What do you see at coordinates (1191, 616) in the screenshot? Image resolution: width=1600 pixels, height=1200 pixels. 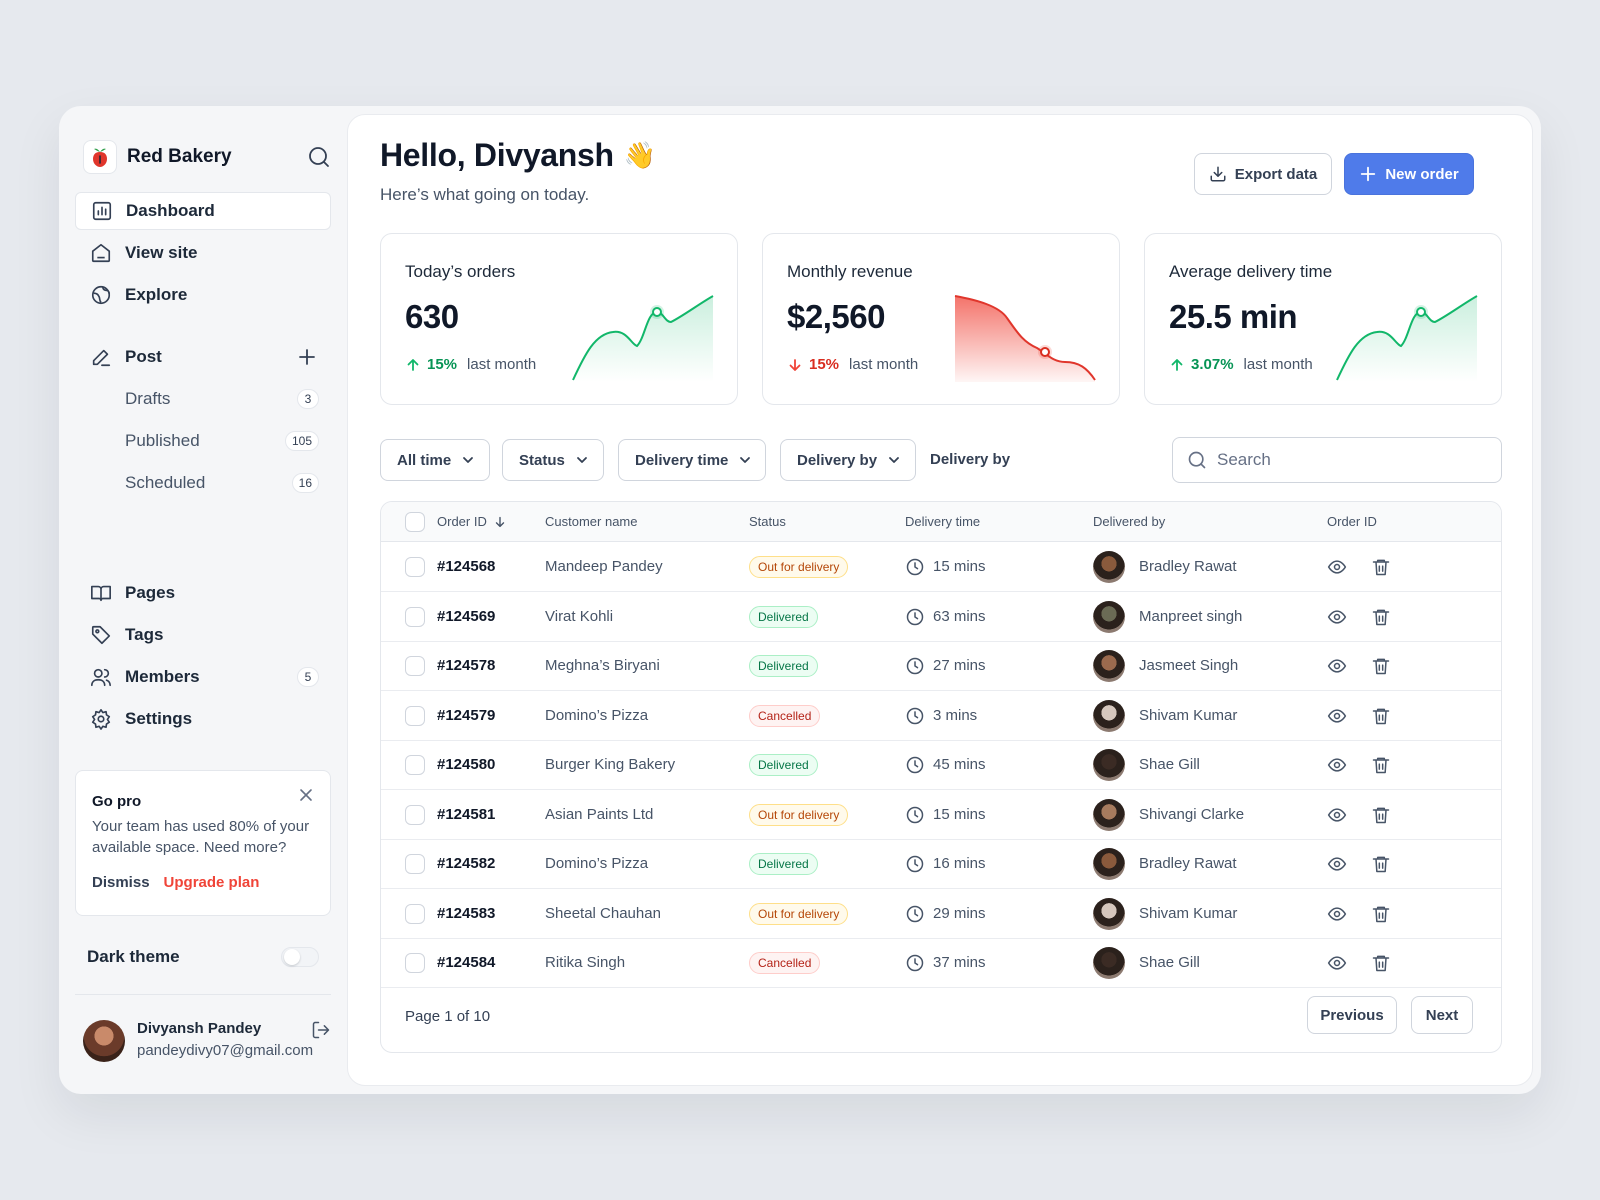 I see `delivered-by: Manpreet singh` at bounding box center [1191, 616].